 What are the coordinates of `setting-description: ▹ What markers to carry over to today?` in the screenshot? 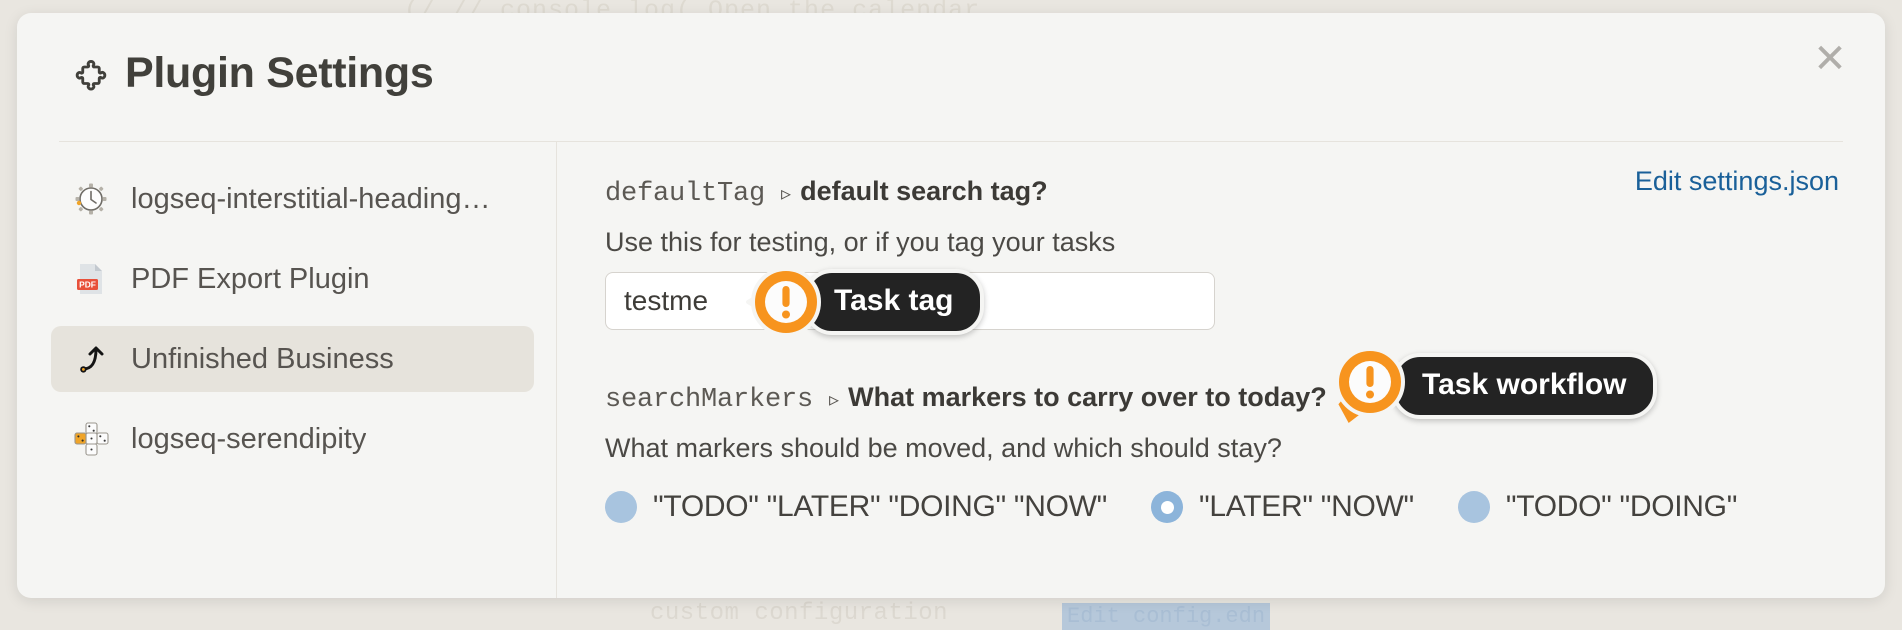 It's located at (1078, 397).